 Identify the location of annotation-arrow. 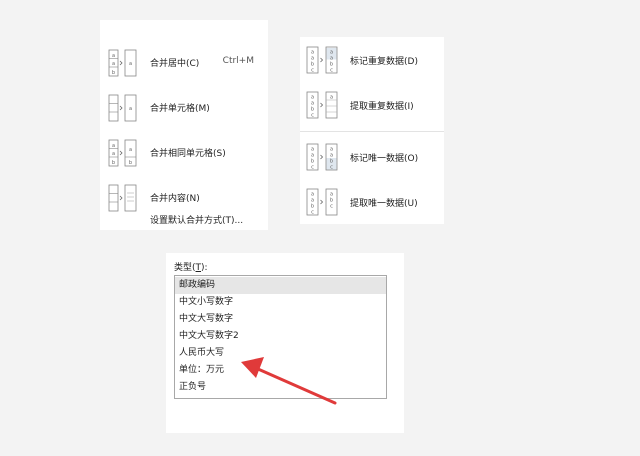
(289, 381).